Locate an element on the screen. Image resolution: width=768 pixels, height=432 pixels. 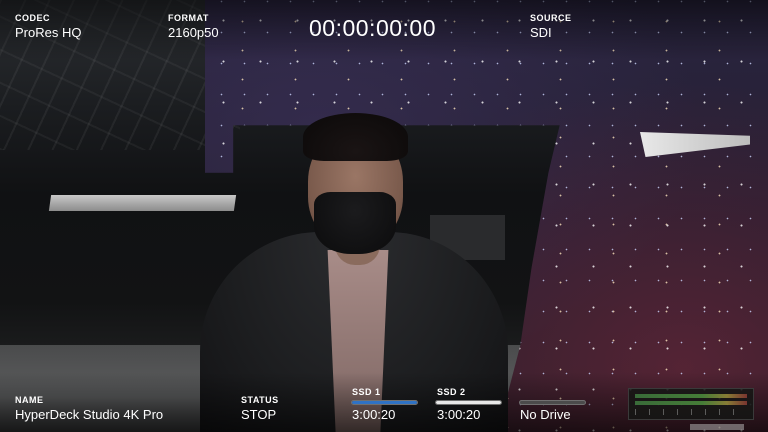
codec-label: CODEC is located at coordinates (33, 18).